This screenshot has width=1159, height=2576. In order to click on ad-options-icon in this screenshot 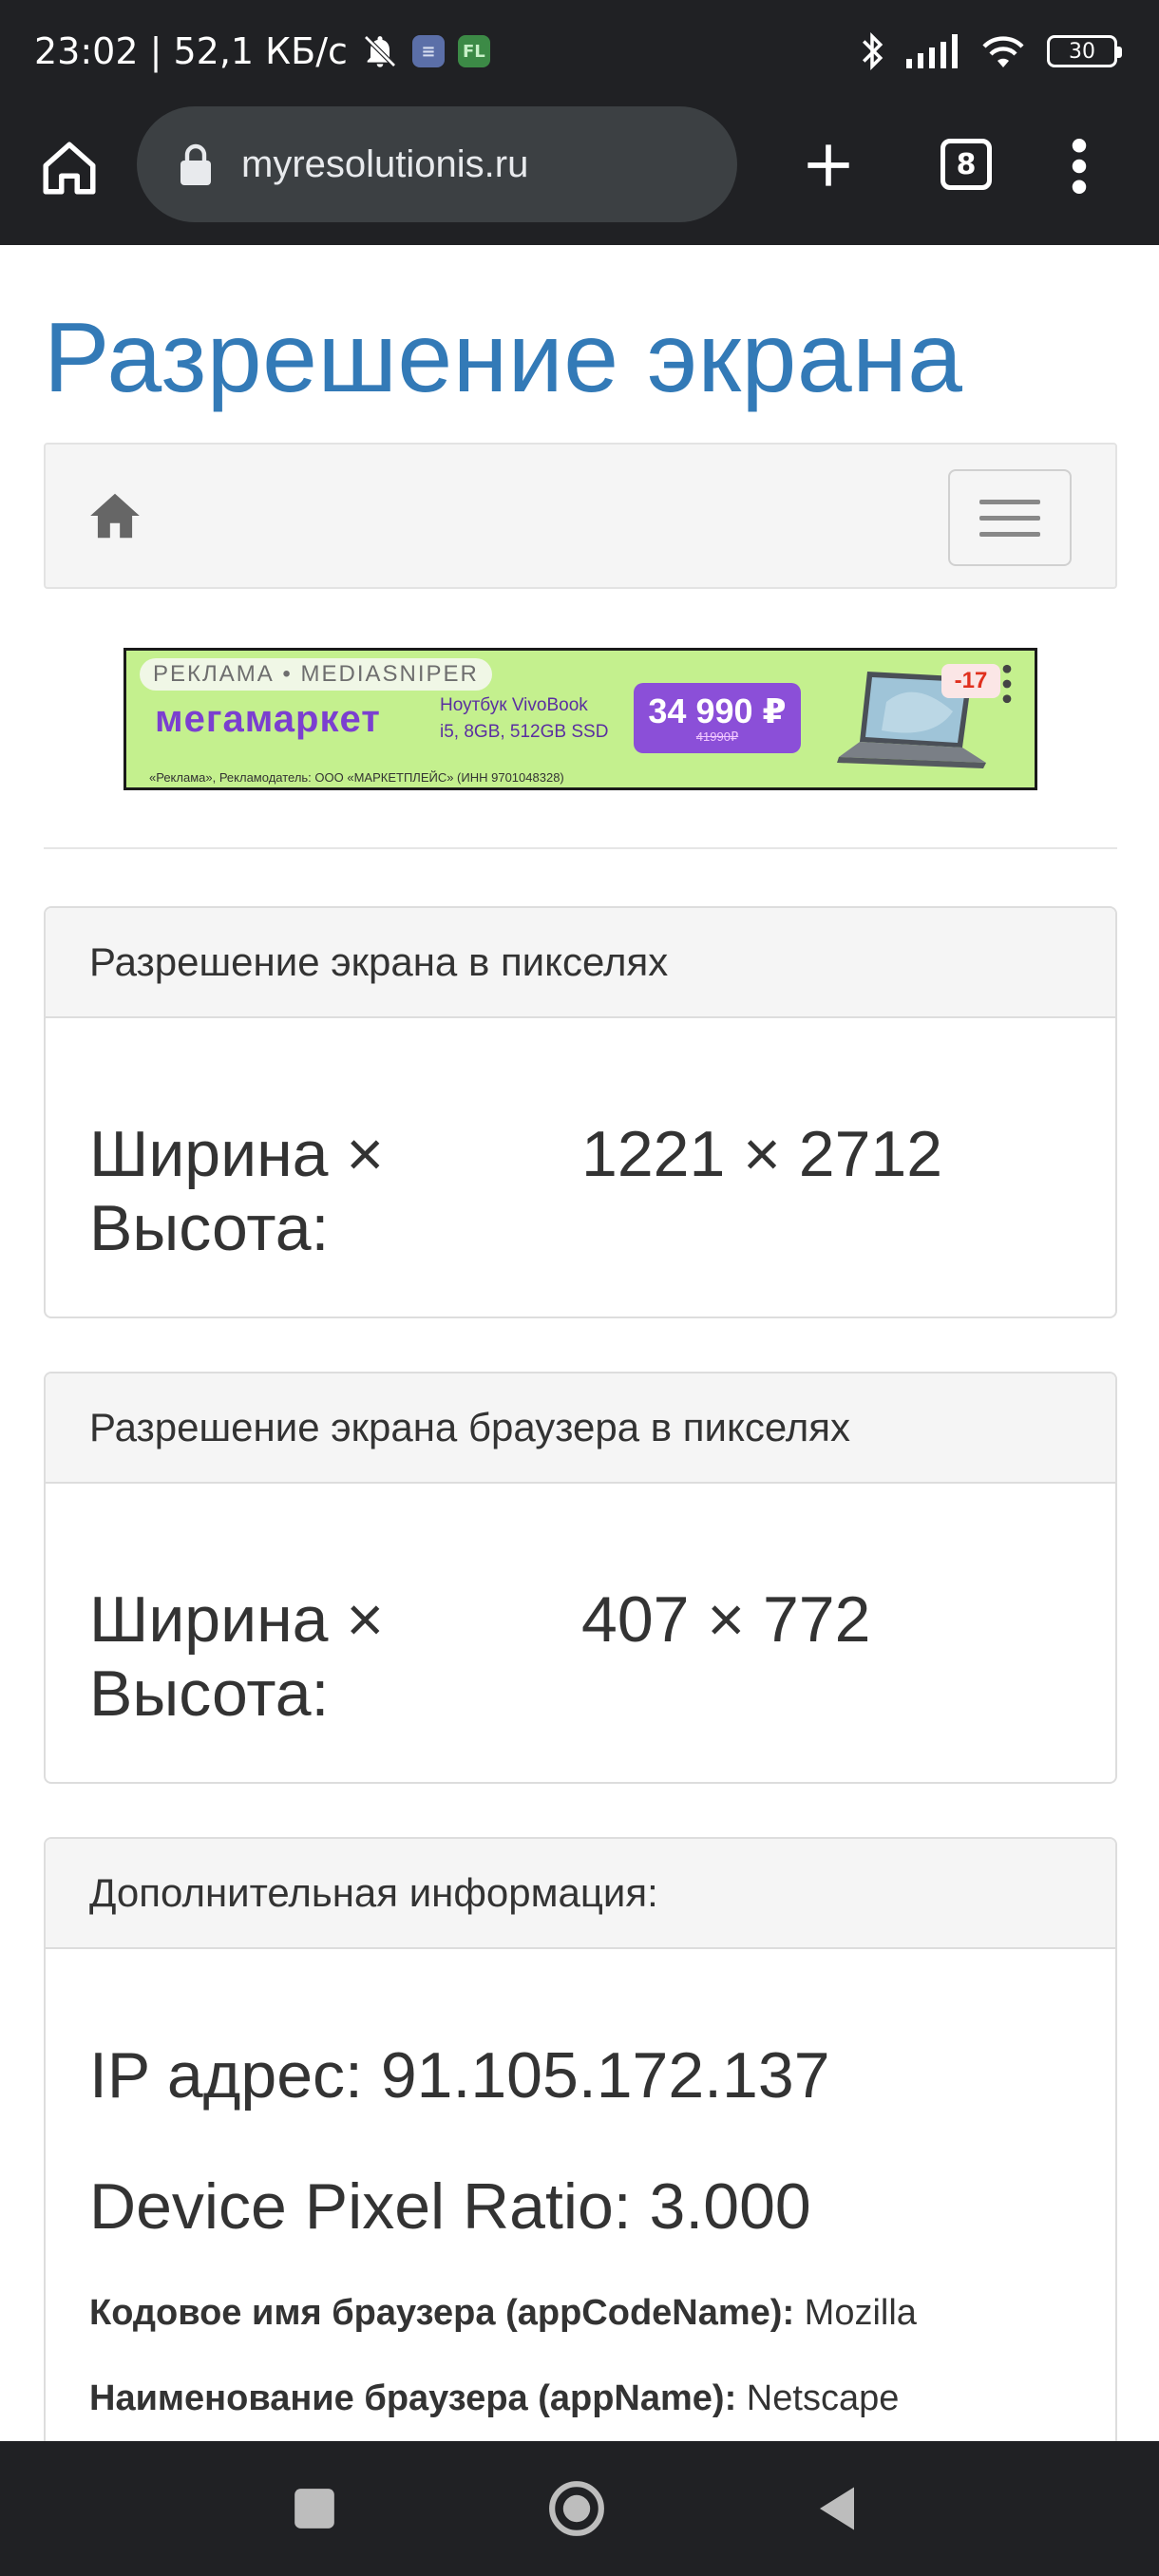, I will do `click(1007, 684)`.